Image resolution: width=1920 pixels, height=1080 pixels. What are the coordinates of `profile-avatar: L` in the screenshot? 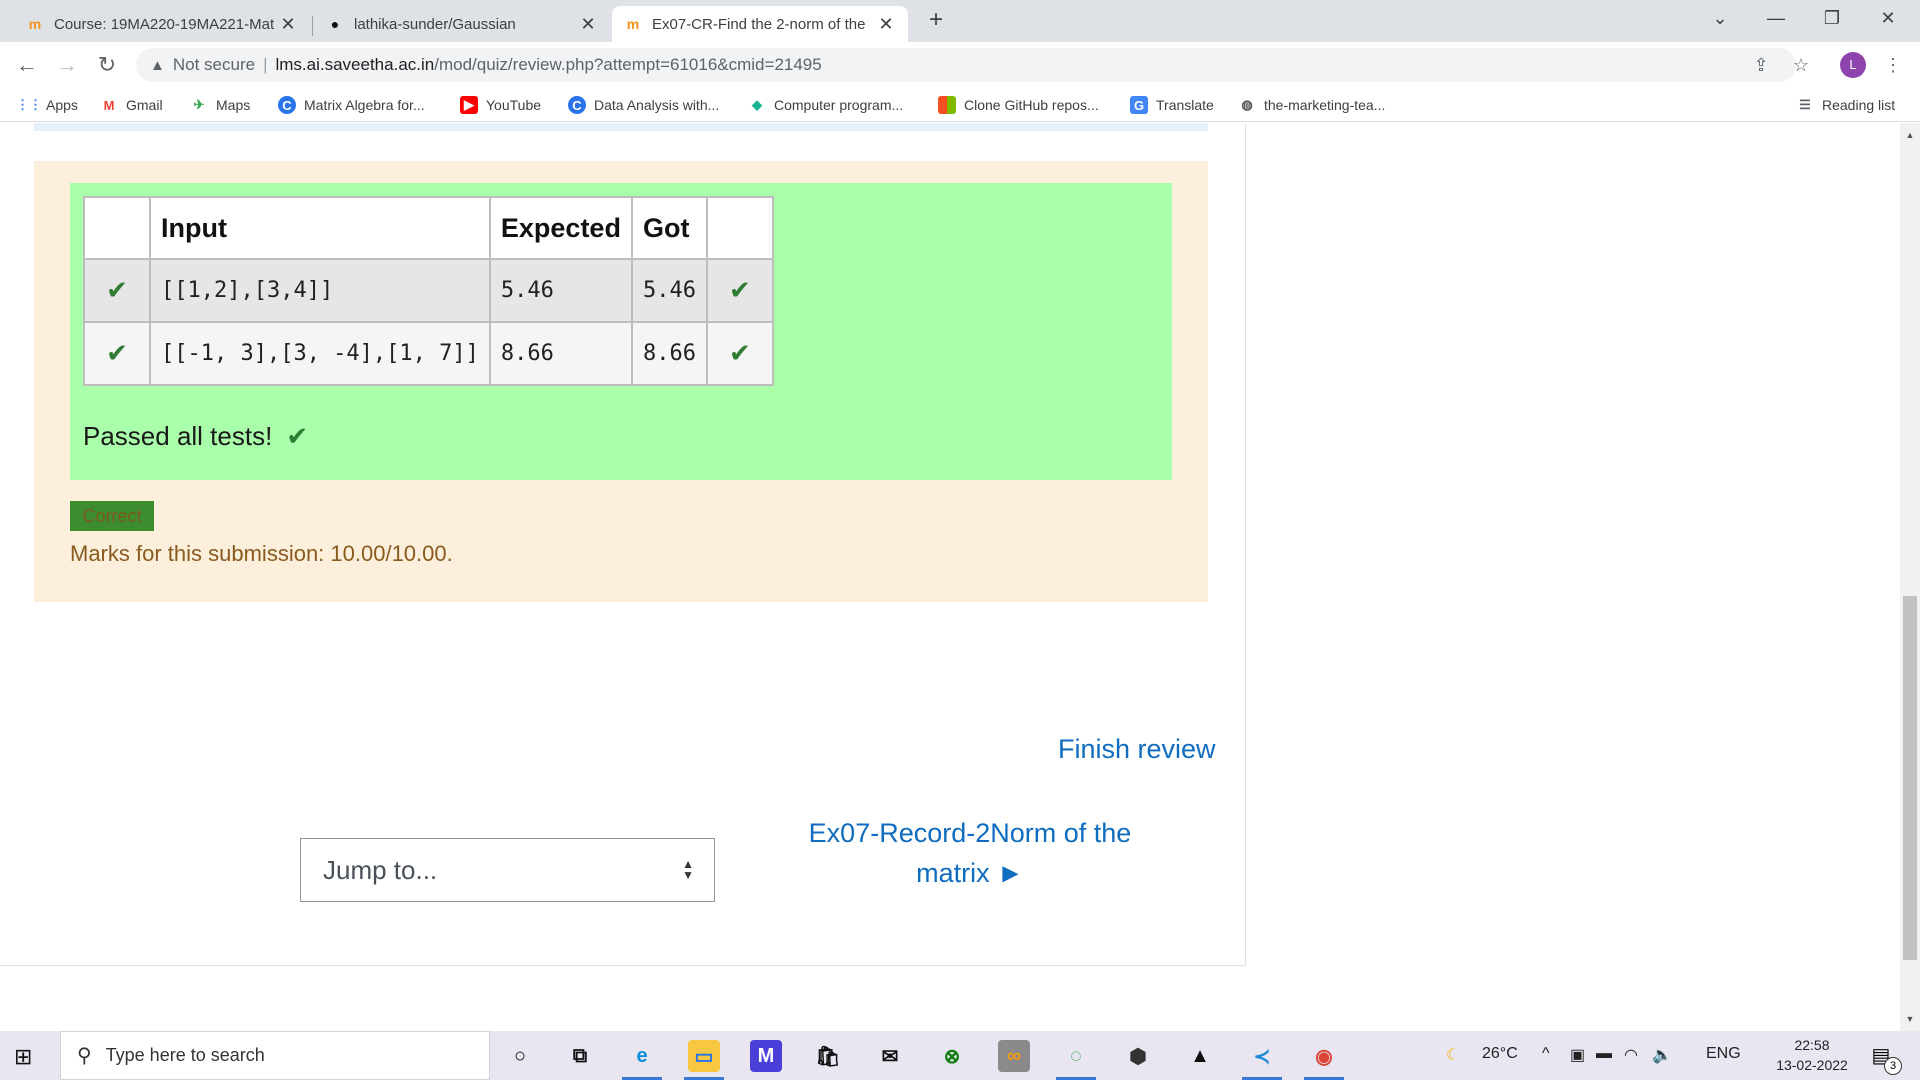 It's located at (1853, 65).